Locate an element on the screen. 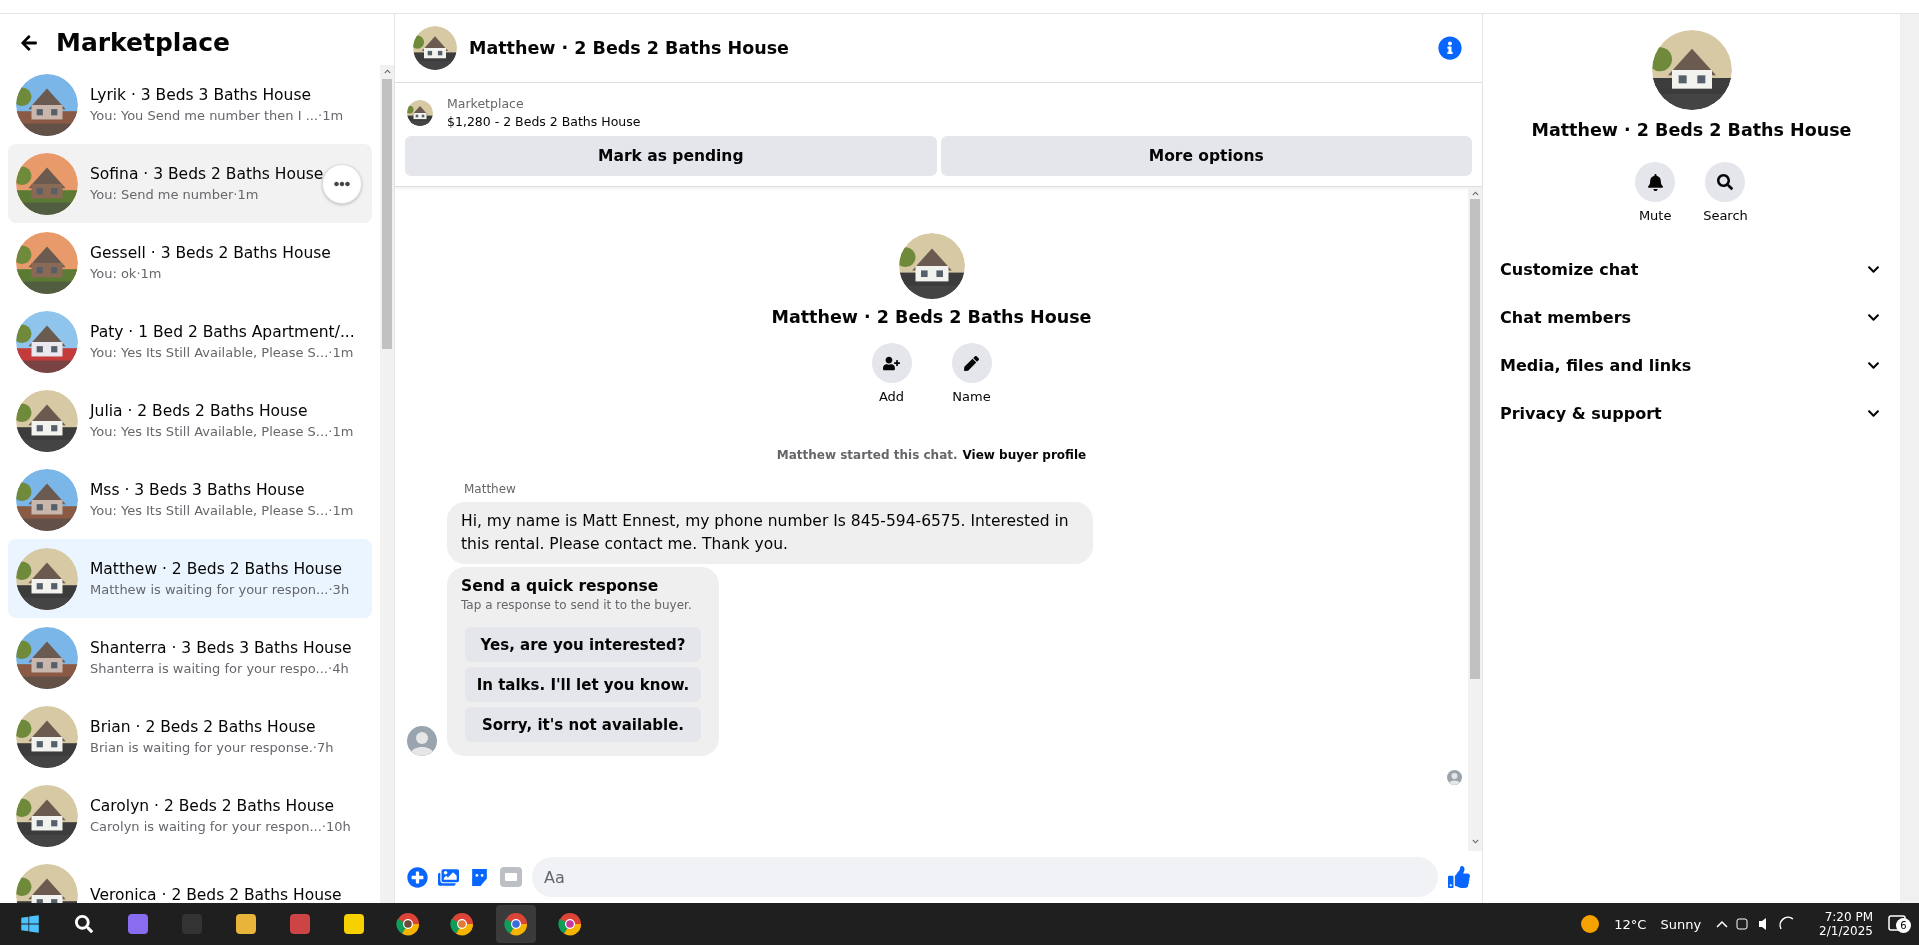 The image size is (1919, 945). conversation-title: Julia · 2 Beds 2 Baths House is located at coordinates (199, 411).